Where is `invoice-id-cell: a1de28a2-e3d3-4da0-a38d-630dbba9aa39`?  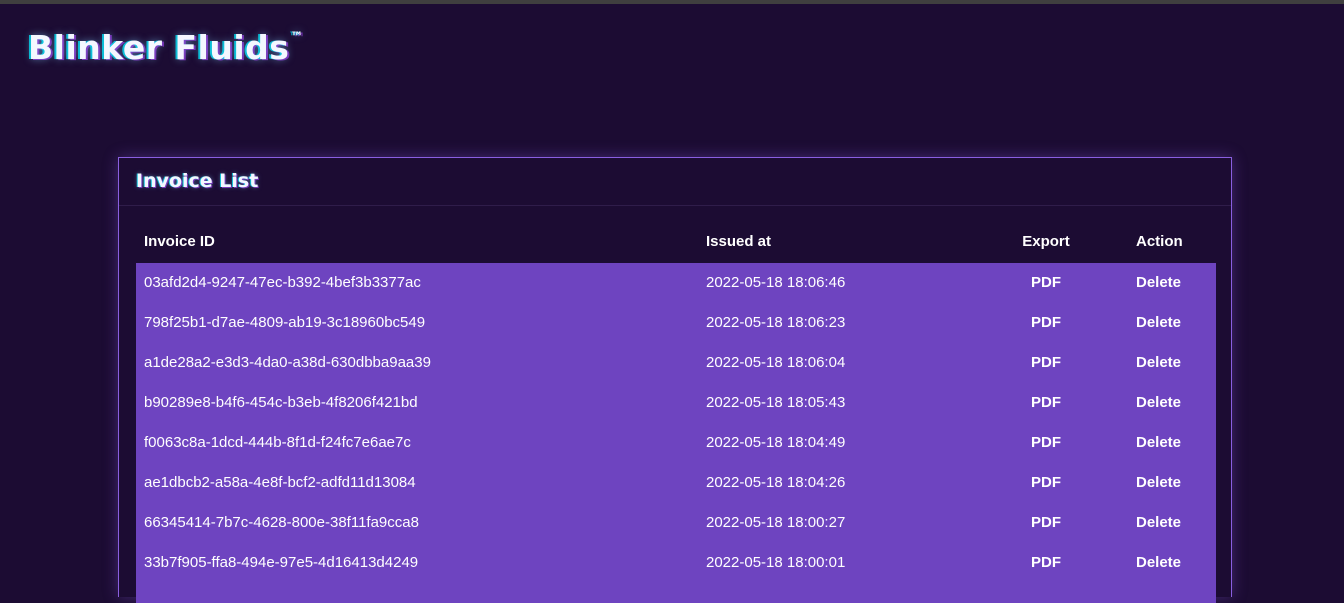
invoice-id-cell: a1de28a2-e3d3-4da0-a38d-630dbba9aa39 is located at coordinates (287, 362).